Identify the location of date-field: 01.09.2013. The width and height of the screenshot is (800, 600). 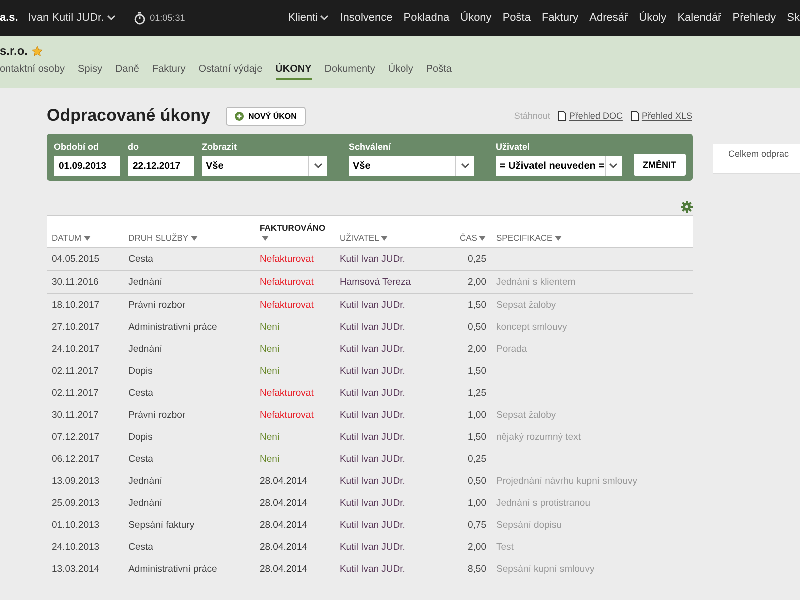
(87, 166).